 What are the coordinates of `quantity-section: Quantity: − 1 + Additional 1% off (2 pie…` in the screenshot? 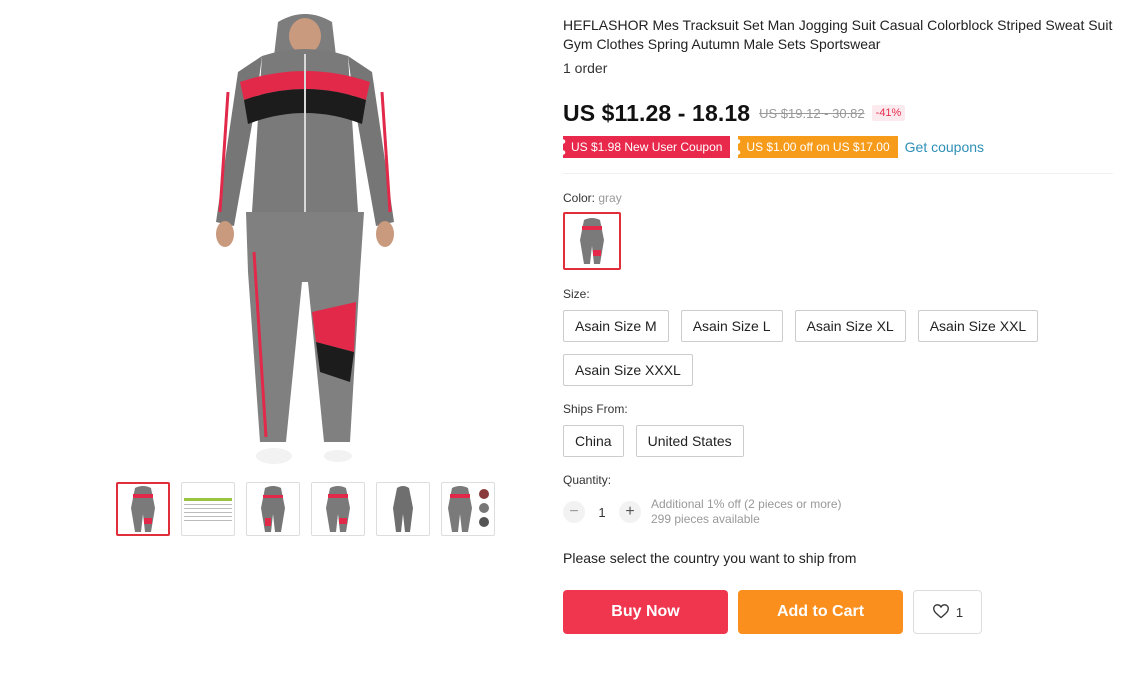 It's located at (839, 500).